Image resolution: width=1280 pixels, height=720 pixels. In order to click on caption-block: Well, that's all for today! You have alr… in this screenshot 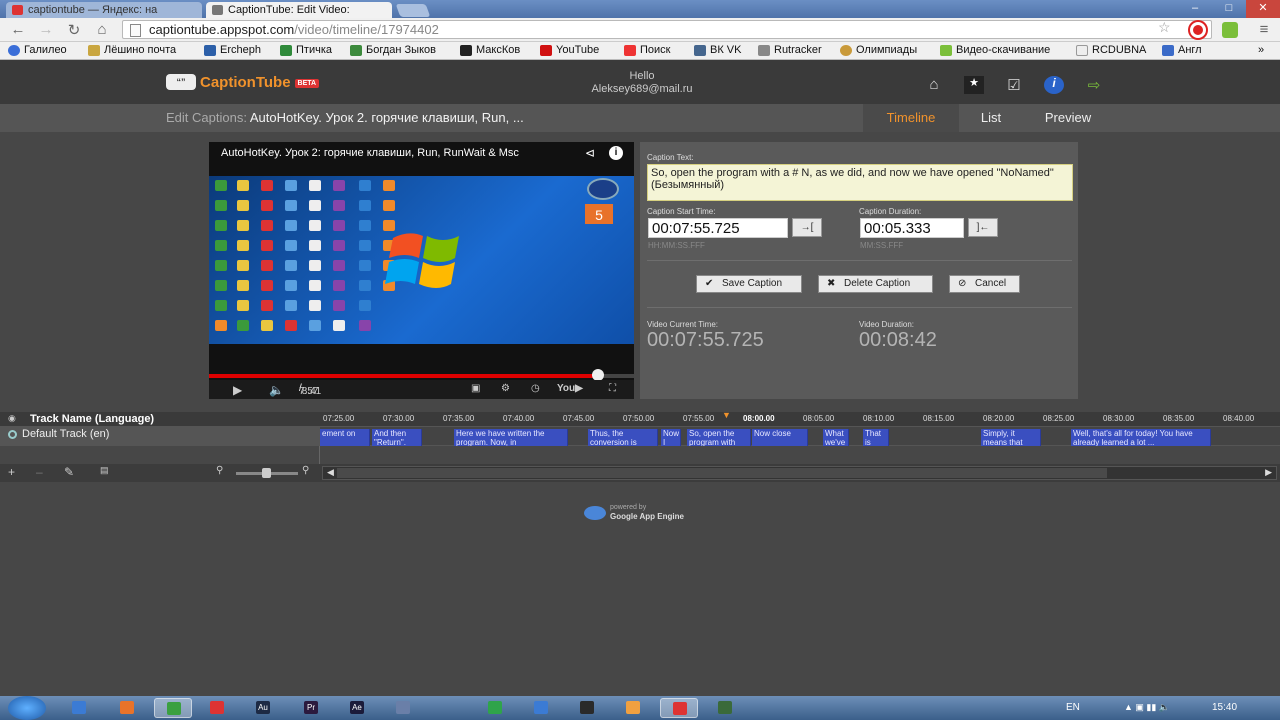, I will do `click(1141, 437)`.